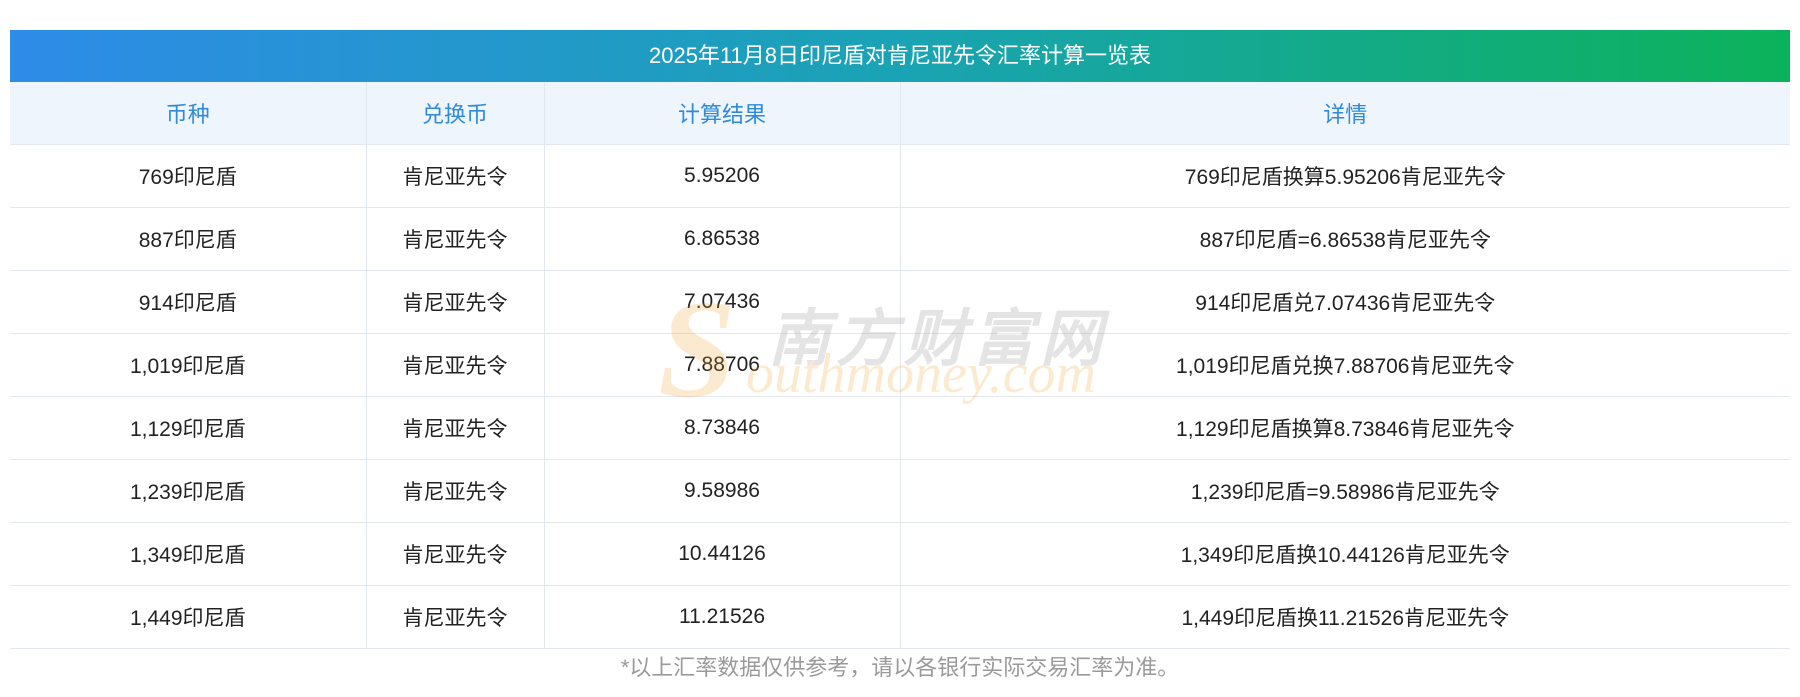  What do you see at coordinates (1345, 239) in the screenshot?
I see `cell-details: 887印尼盾=6.86538肯尼亚先令` at bounding box center [1345, 239].